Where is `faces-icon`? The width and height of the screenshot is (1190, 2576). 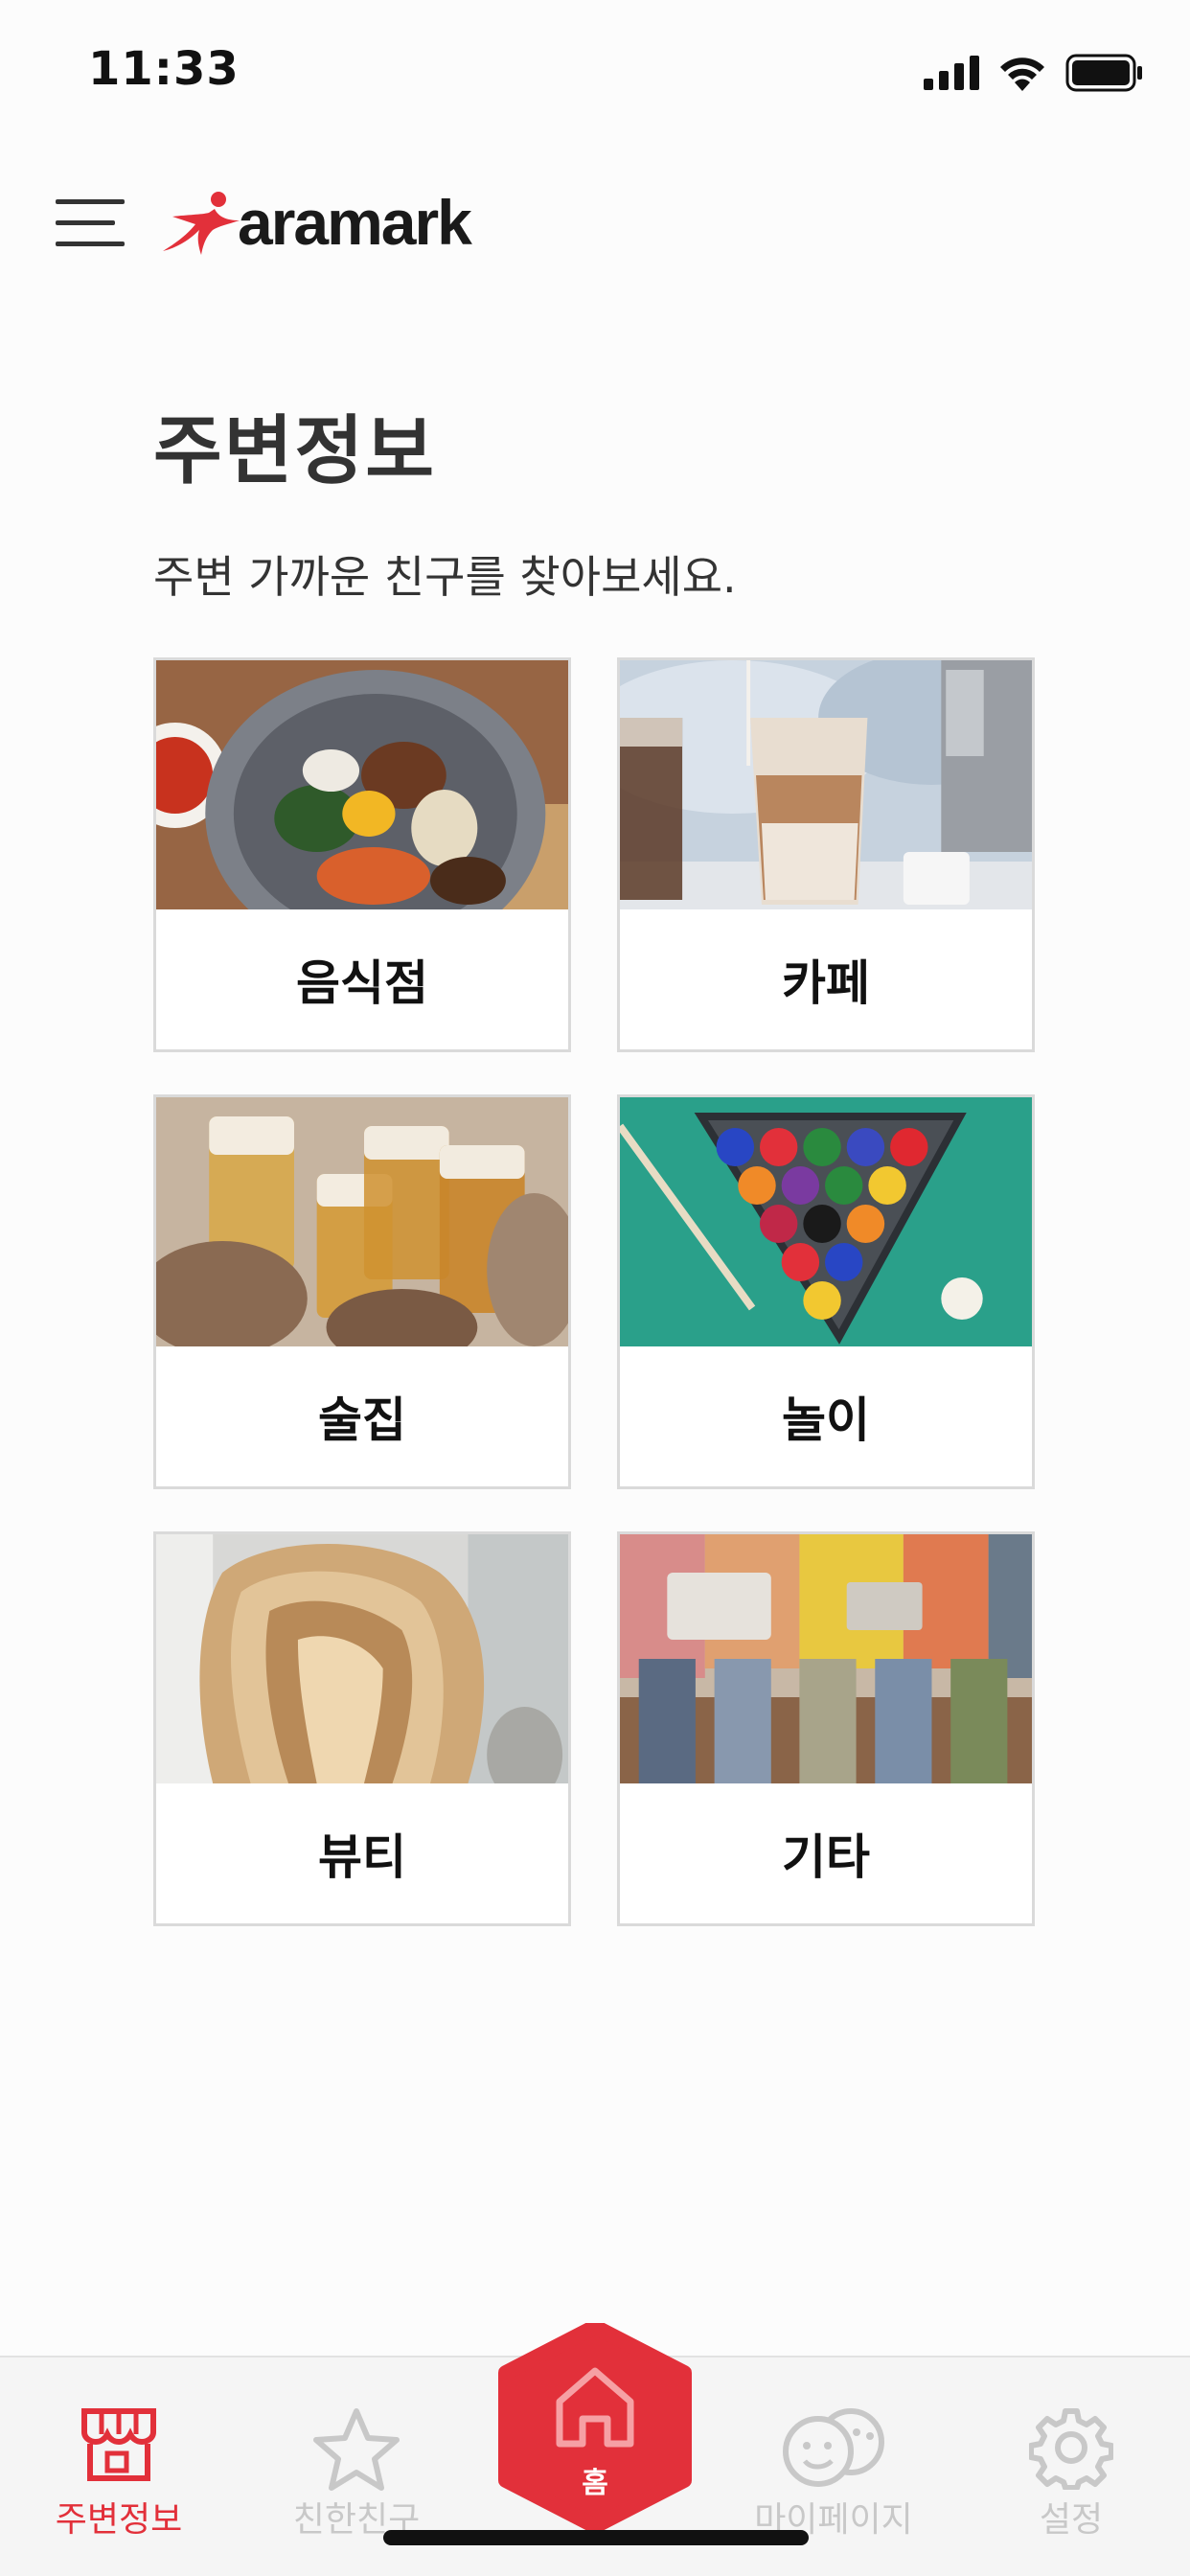
faces-icon is located at coordinates (834, 2447).